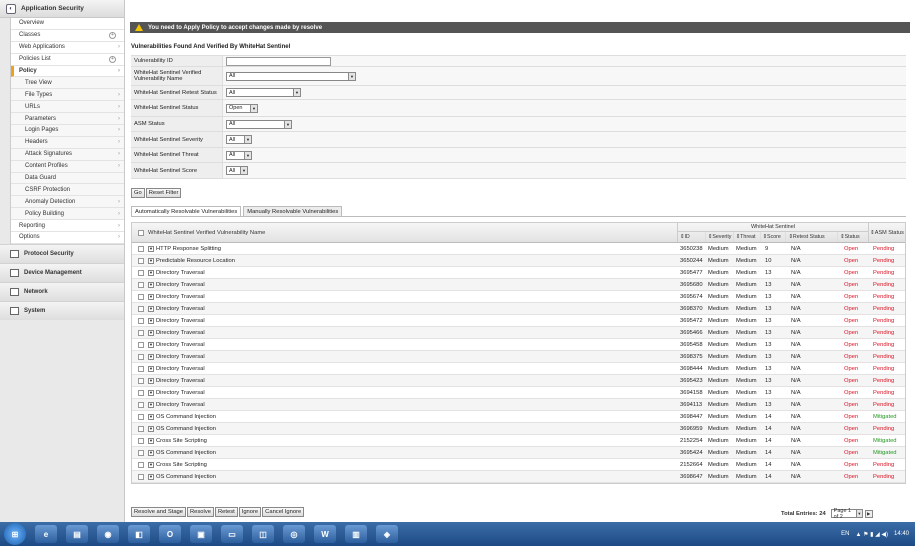 This screenshot has height=546, width=915. I want to click on language-indicator: EN, so click(845, 534).